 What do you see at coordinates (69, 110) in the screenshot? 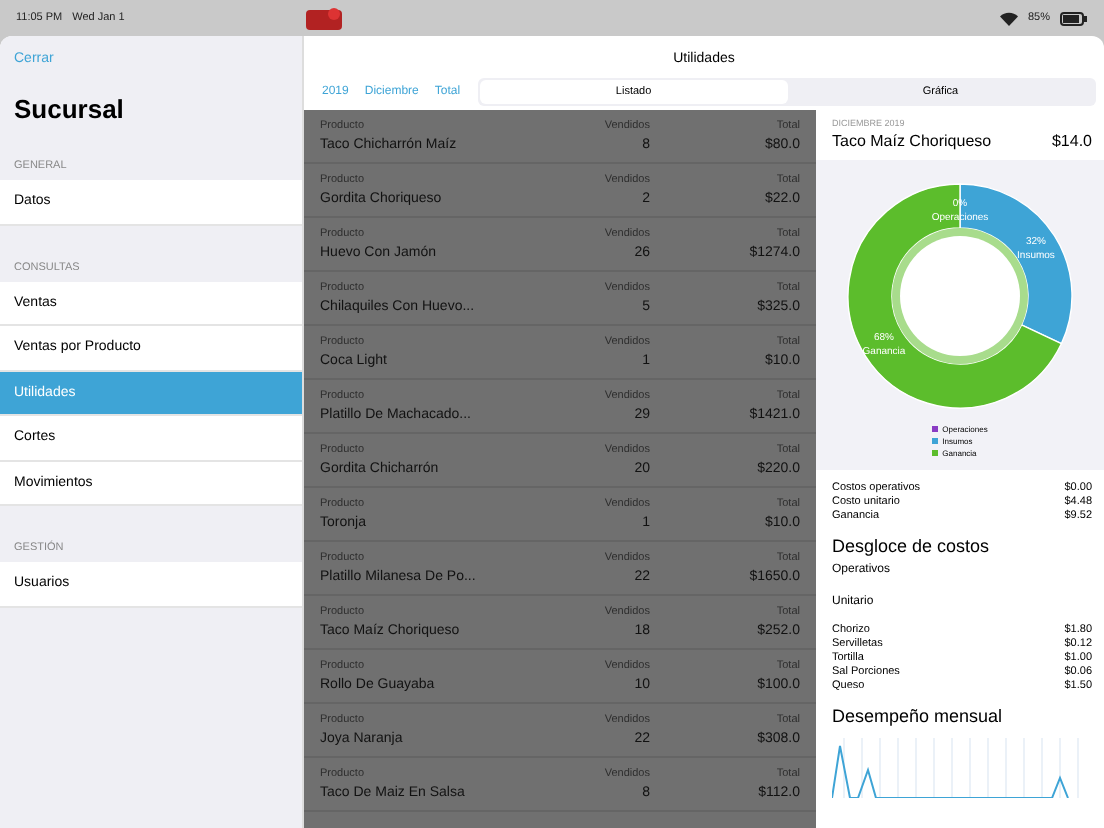
I see `sidebar-title: Sucursal` at bounding box center [69, 110].